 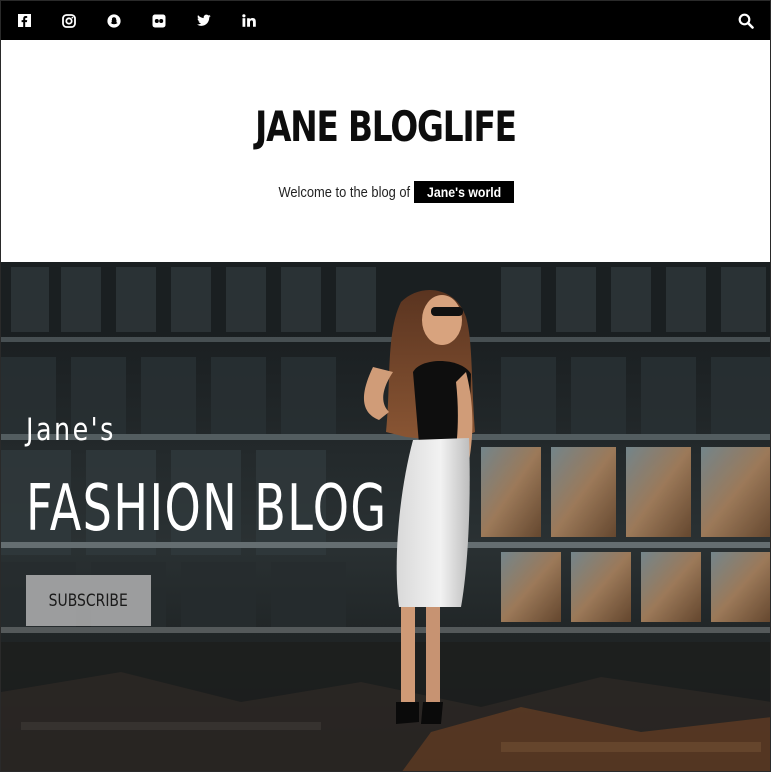 I want to click on linkedin-icon, so click(x=249, y=21).